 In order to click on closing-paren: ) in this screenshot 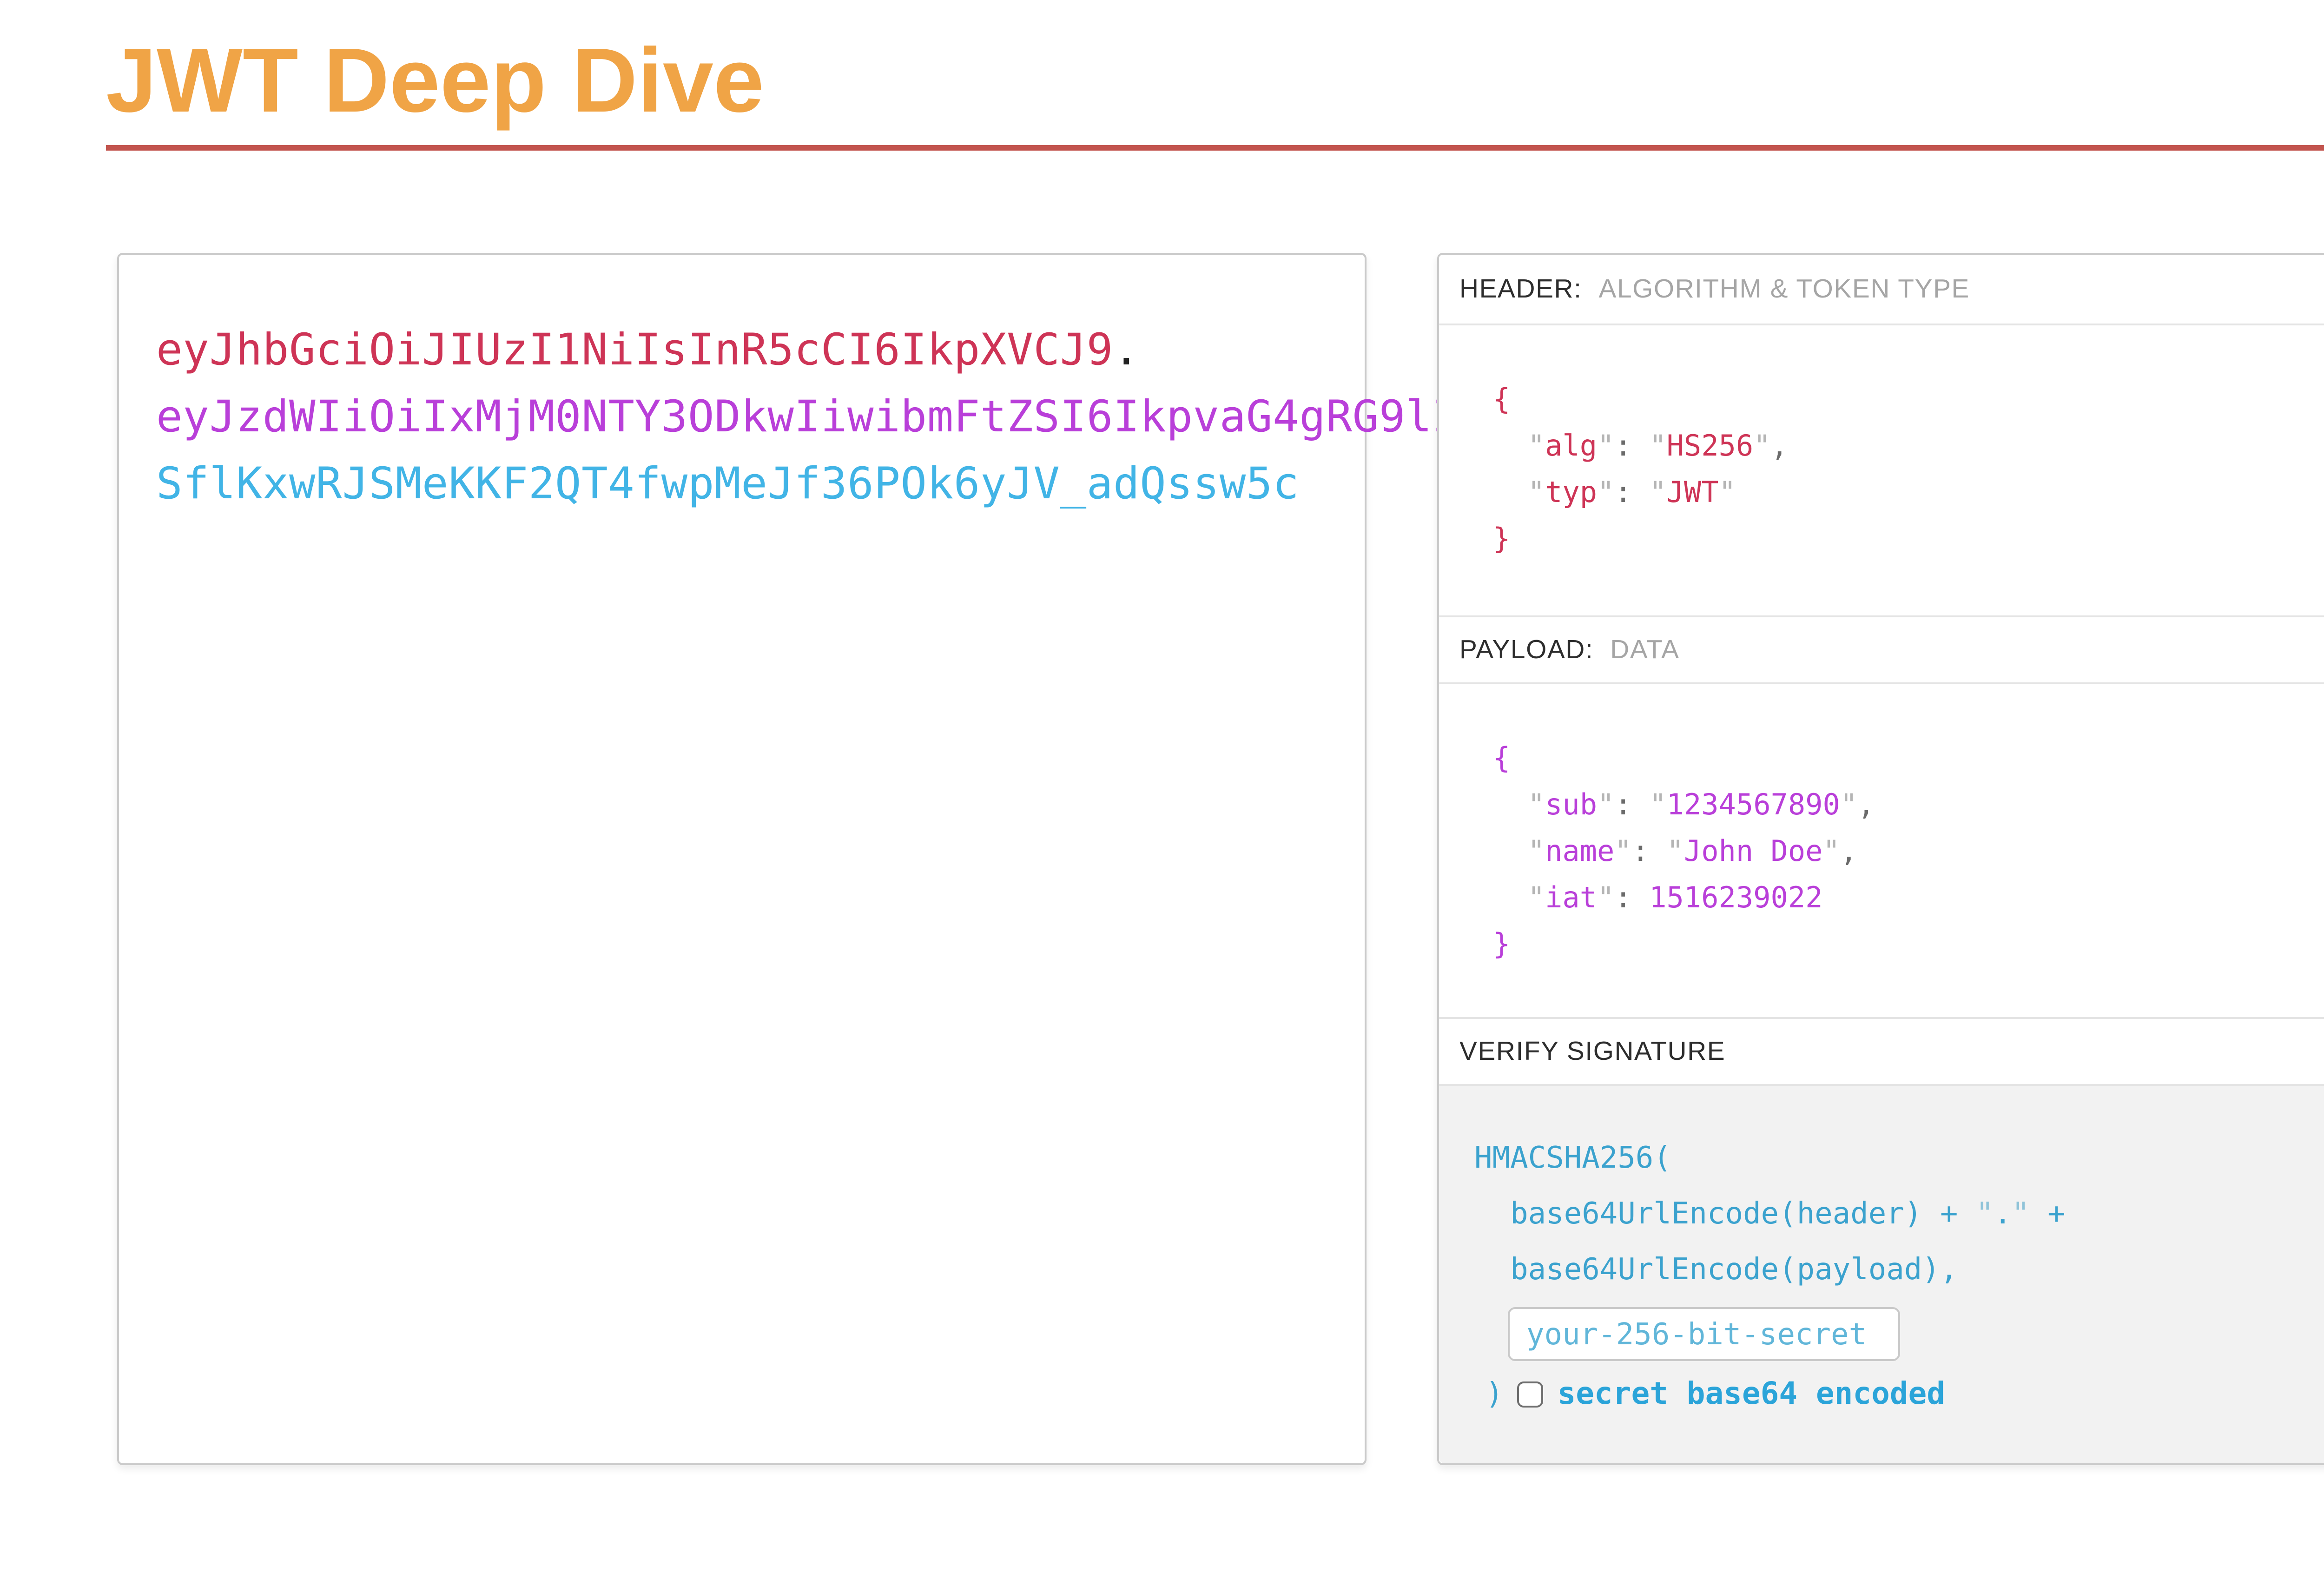, I will do `click(1495, 1393)`.